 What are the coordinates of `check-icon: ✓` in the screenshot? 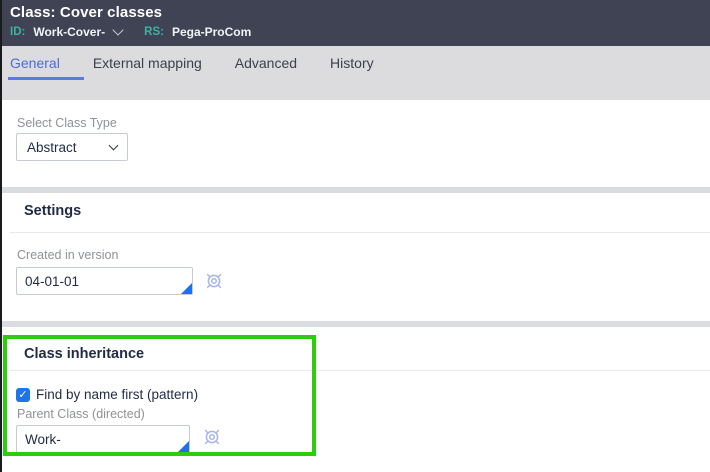 It's located at (23, 395).